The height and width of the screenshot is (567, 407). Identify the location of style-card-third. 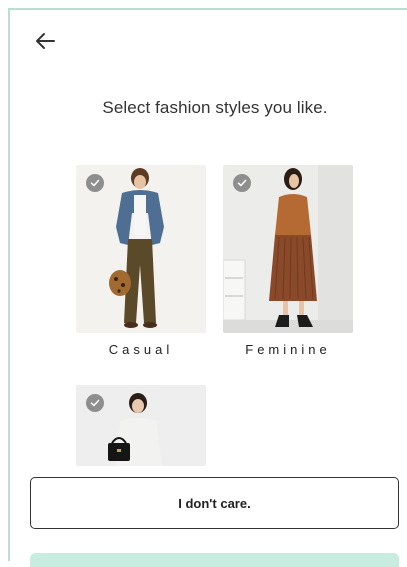
(141, 425).